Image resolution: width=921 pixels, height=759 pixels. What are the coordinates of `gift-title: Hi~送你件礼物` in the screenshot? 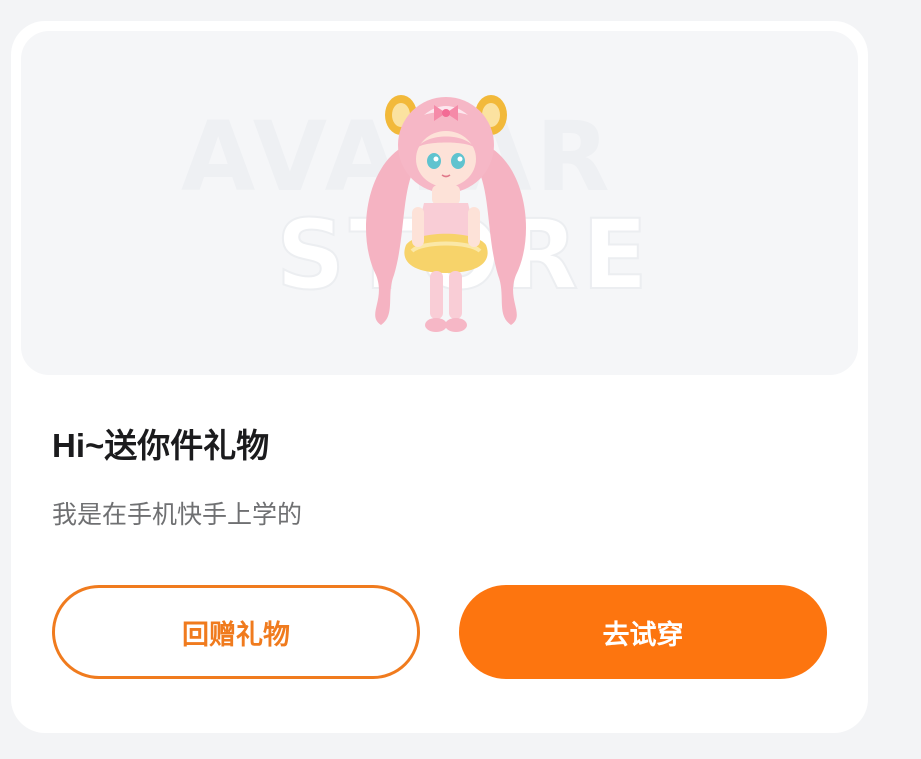 It's located at (161, 445).